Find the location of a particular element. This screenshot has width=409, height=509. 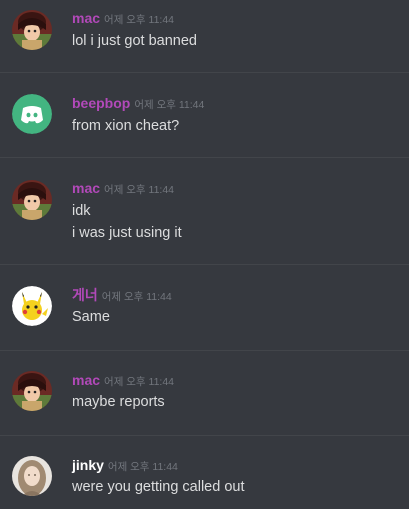

person-photo-avatar-icon is located at coordinates (32, 476).